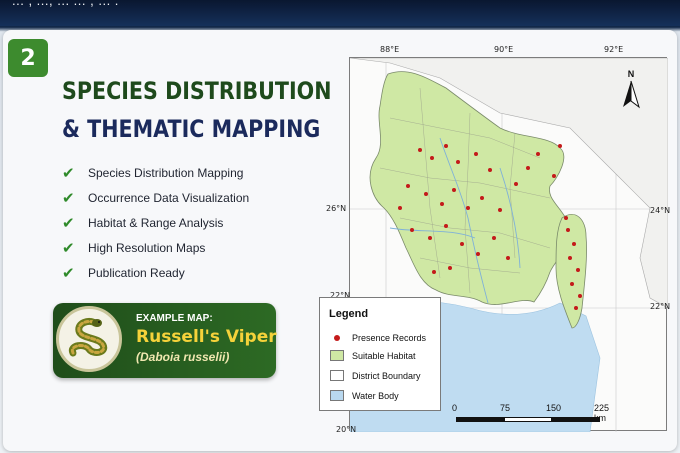 This screenshot has height=453, width=680. What do you see at coordinates (147, 247) in the screenshot?
I see `feature-label: High Resolution Maps` at bounding box center [147, 247].